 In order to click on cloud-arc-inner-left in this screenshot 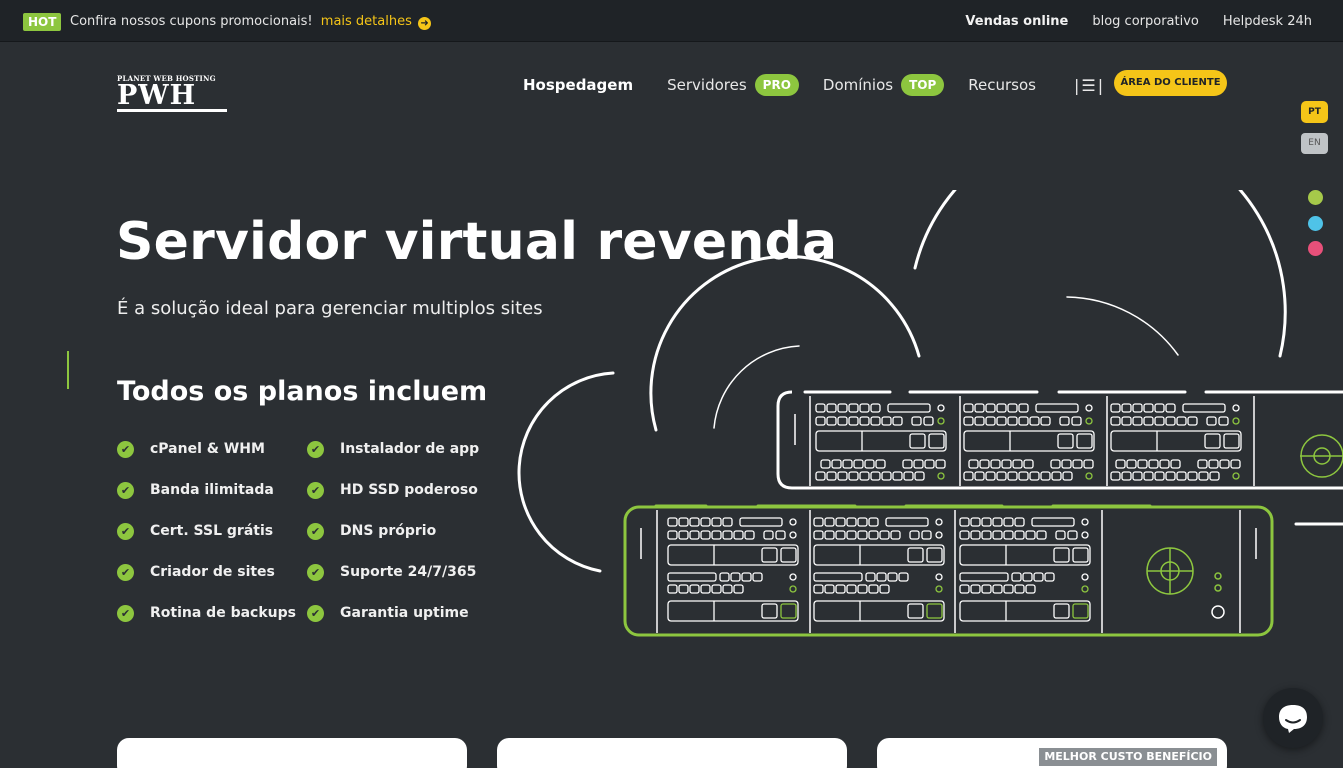, I will do `click(756, 387)`.